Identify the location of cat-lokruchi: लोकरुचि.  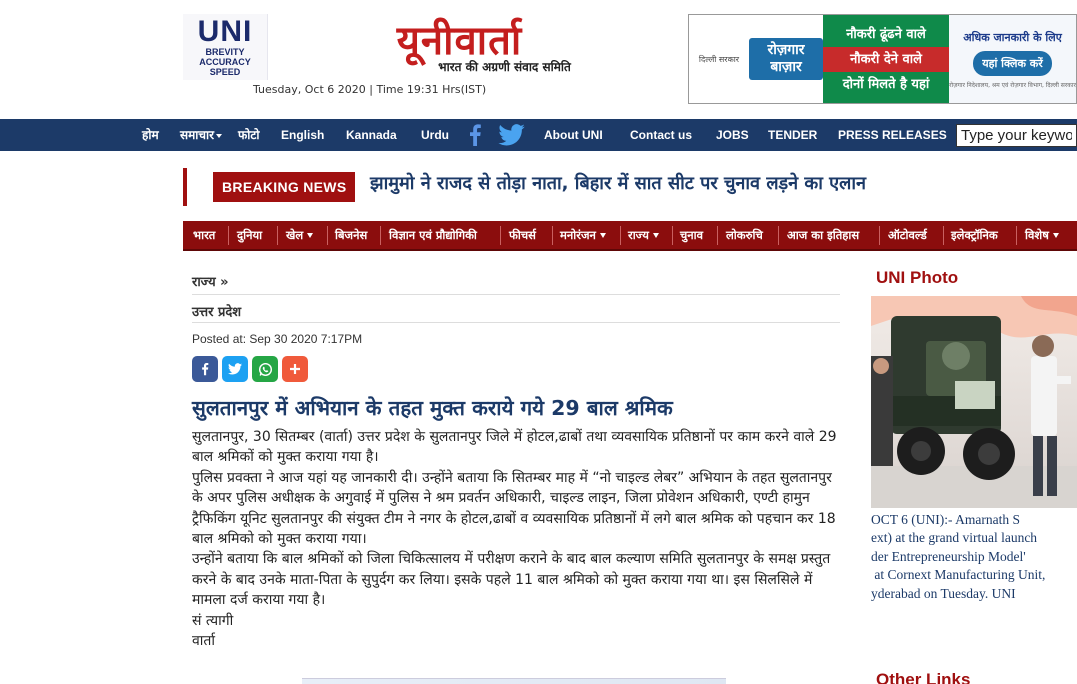
(744, 235).